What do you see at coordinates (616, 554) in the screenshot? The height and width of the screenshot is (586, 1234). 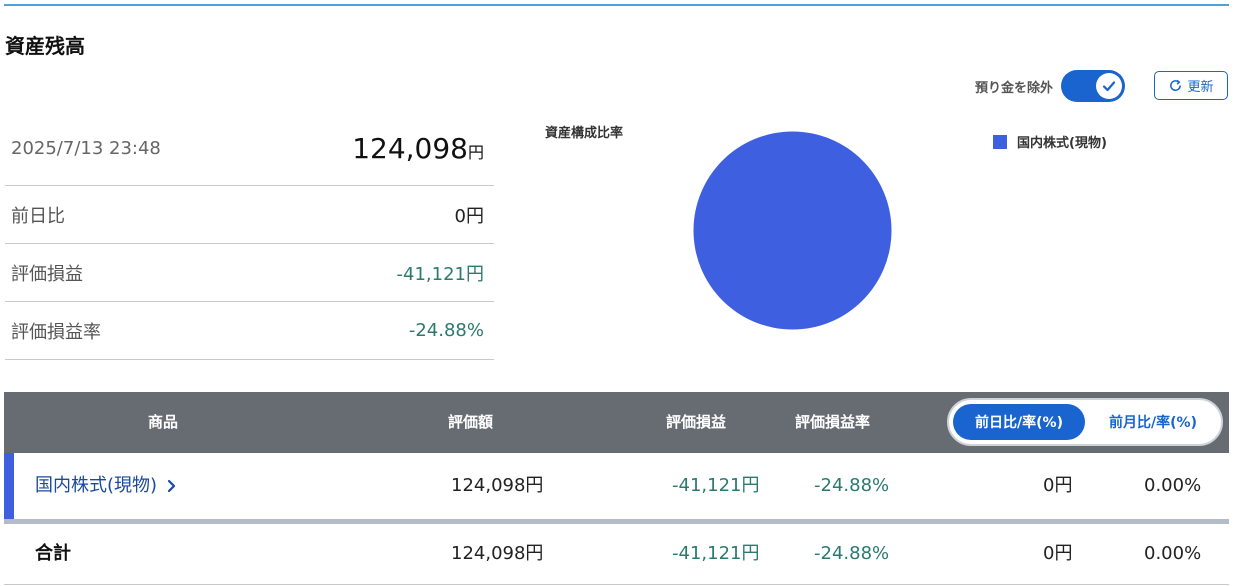 I see `table-total-row: 合計 124,098円 -41,121円 -24.88% 0円 0.00%` at bounding box center [616, 554].